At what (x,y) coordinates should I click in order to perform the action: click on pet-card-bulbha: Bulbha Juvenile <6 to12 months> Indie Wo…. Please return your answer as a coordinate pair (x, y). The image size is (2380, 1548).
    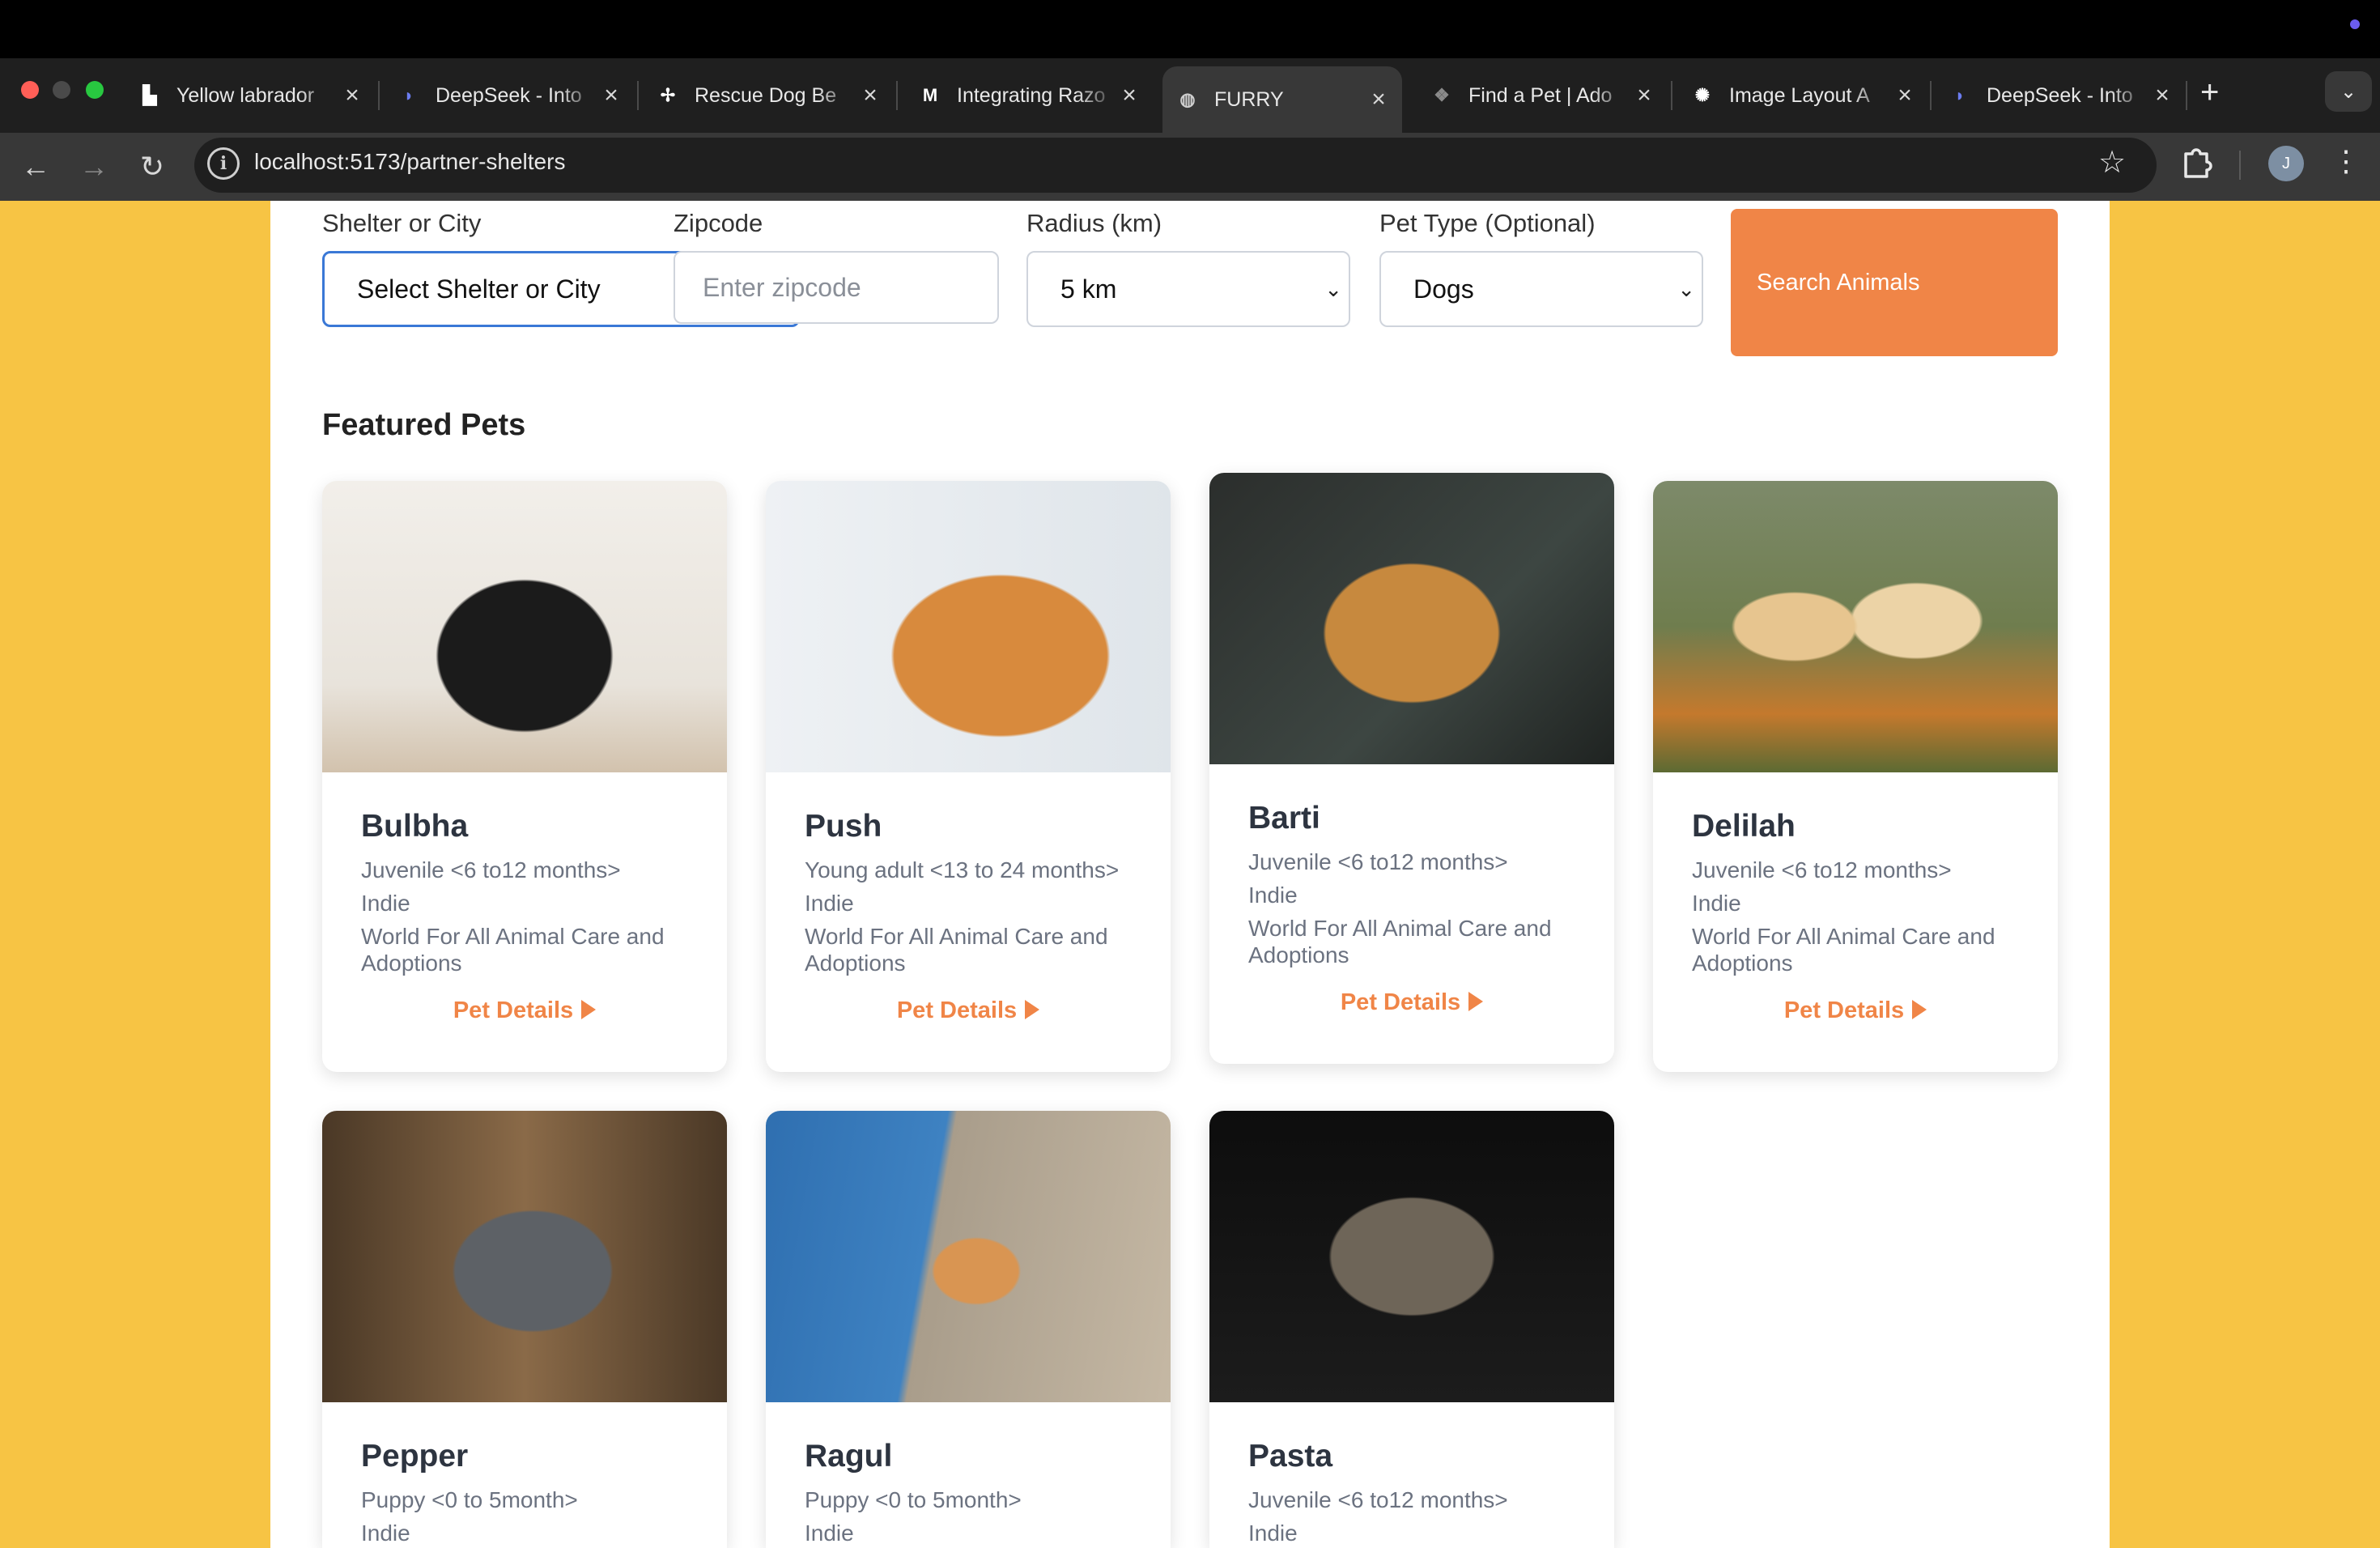
    Looking at the image, I should click on (525, 777).